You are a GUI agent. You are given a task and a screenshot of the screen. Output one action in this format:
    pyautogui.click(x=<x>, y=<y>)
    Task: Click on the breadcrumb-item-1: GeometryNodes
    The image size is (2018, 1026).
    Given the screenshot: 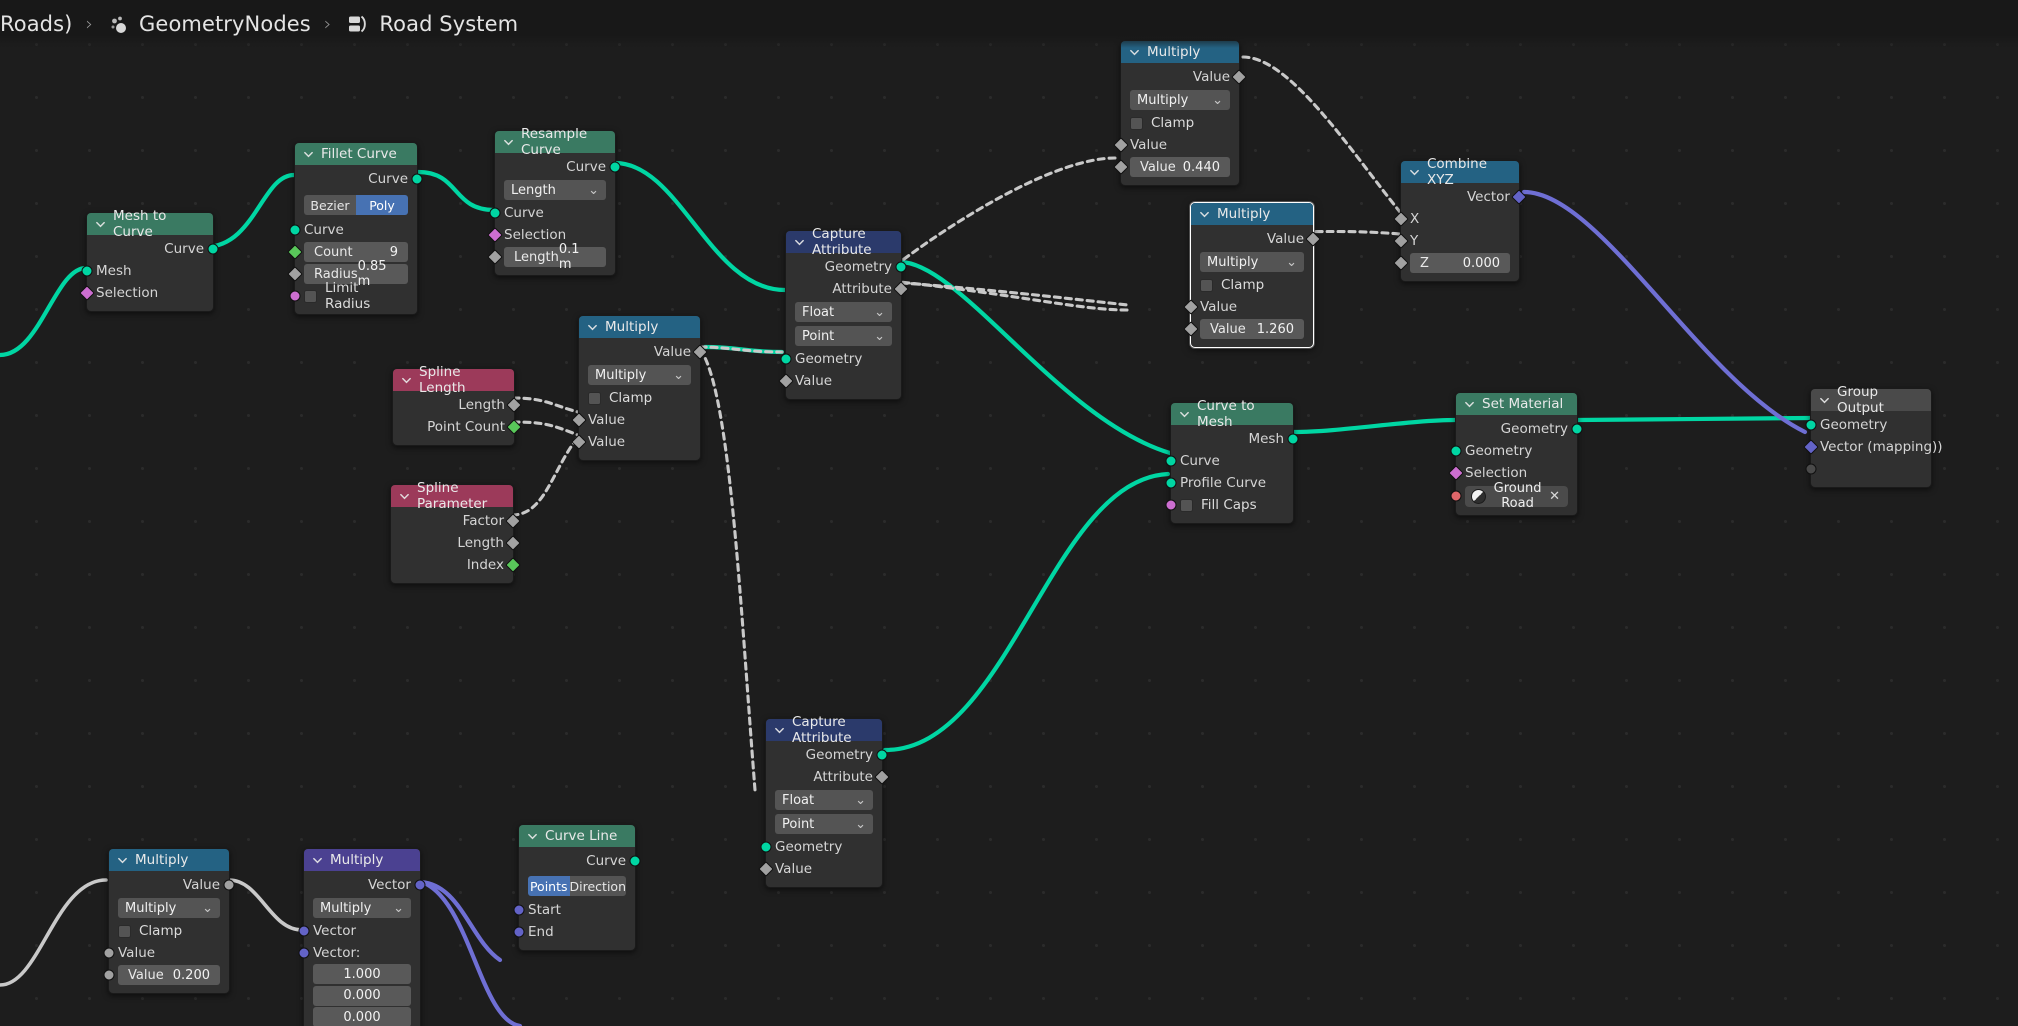 What is the action you would take?
    pyautogui.click(x=225, y=24)
    